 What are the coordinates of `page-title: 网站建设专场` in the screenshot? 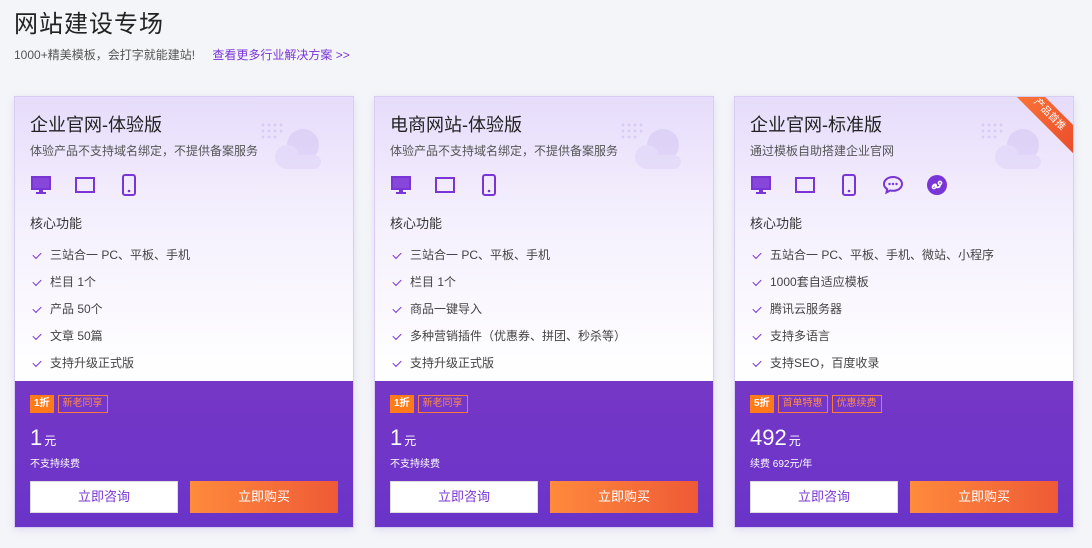 It's located at (89, 24).